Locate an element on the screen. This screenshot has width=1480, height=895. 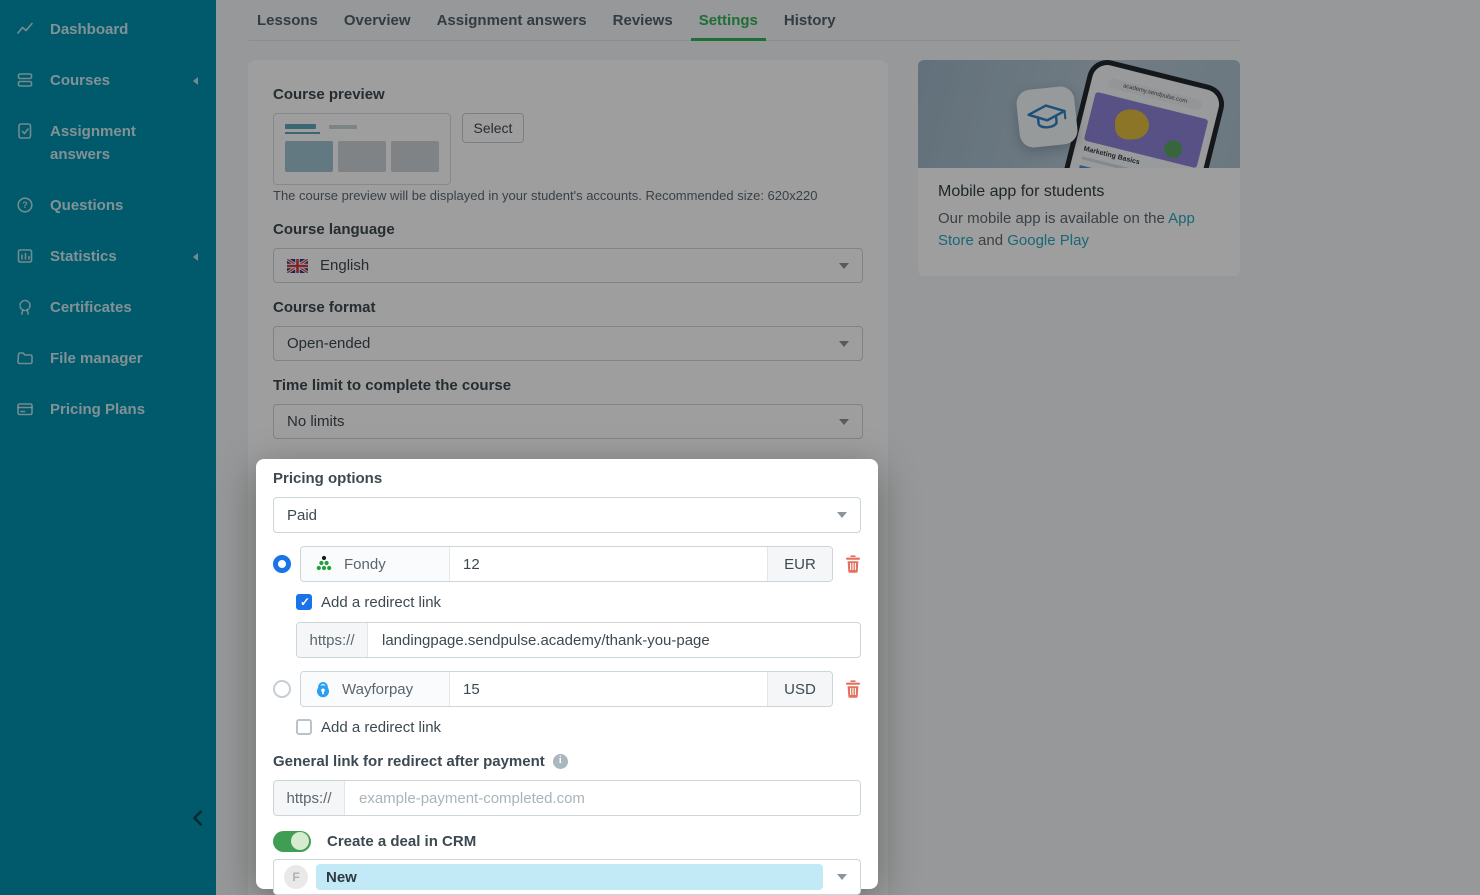
fondy-redirect-url-input is located at coordinates (614, 640).